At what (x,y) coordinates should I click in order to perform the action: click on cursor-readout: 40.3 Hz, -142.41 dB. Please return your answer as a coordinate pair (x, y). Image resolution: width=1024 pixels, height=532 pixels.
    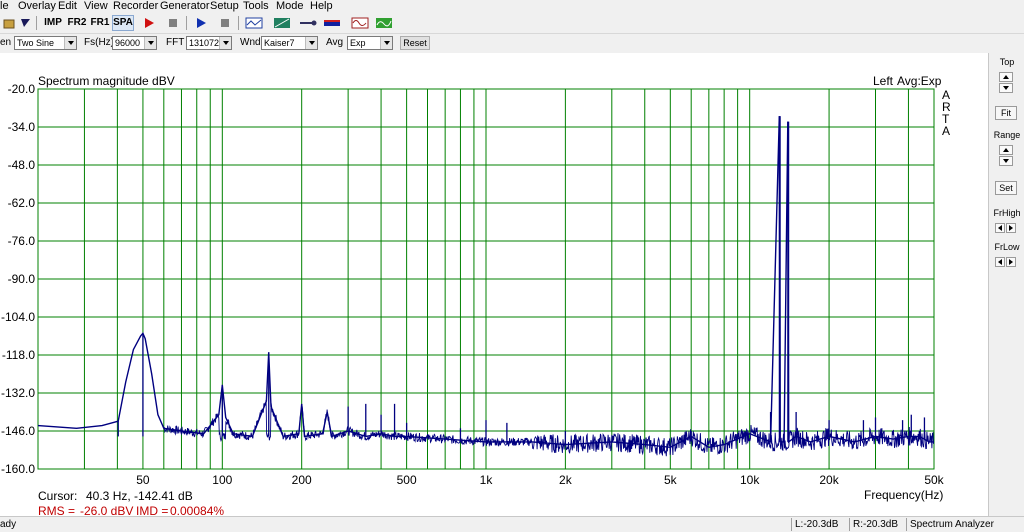
    Looking at the image, I should click on (139, 496).